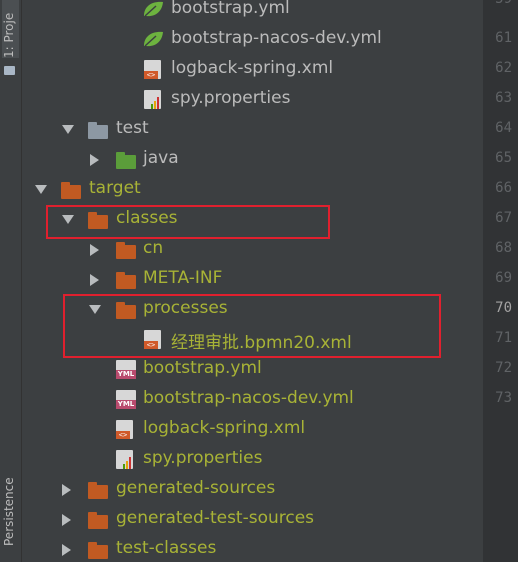  I want to click on left-tool-strip: 1: Proje Persistence, so click(11, 281).